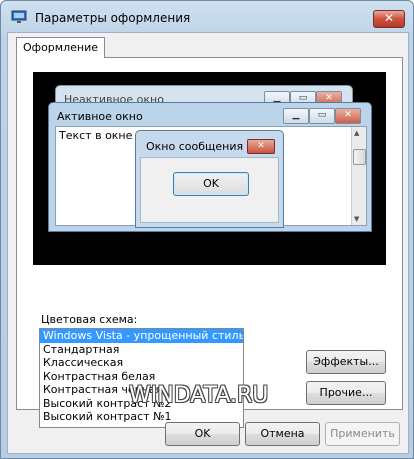 The image size is (414, 459). Describe the element at coordinates (195, 146) in the screenshot. I see `message-box-title: Окно сообщения` at that location.